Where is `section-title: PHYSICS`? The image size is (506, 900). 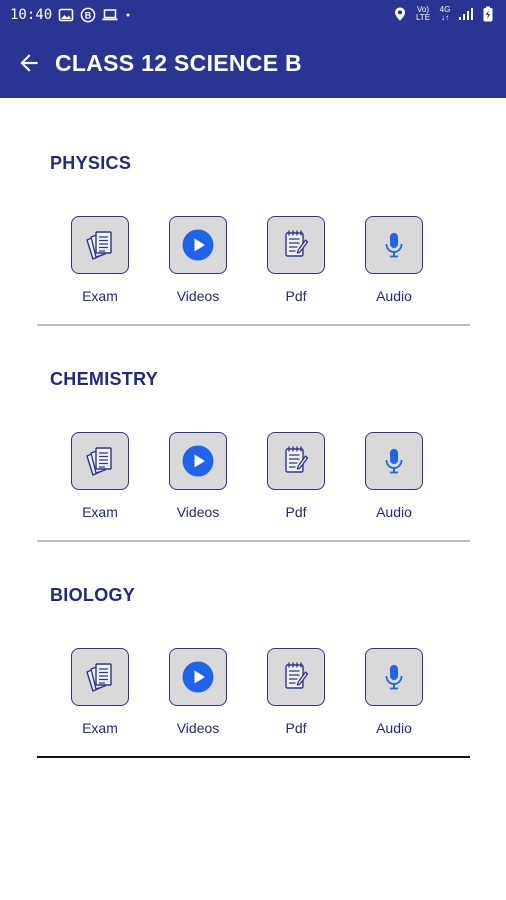 section-title: PHYSICS is located at coordinates (91, 163).